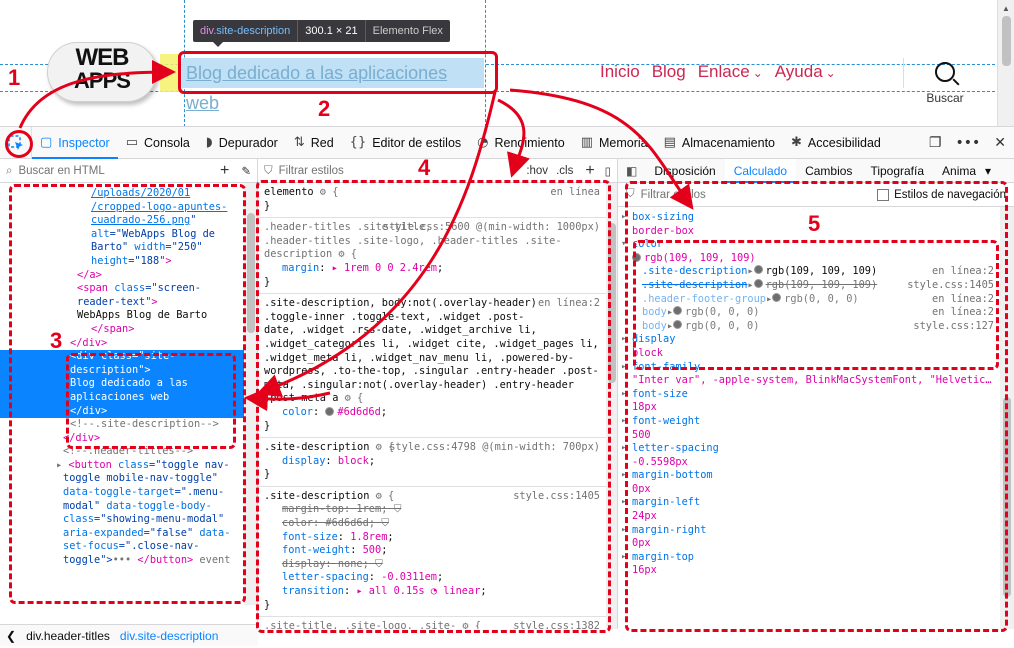 Image resolution: width=1014 pixels, height=648 pixels. I want to click on annotation-number: 3, so click(56, 340).